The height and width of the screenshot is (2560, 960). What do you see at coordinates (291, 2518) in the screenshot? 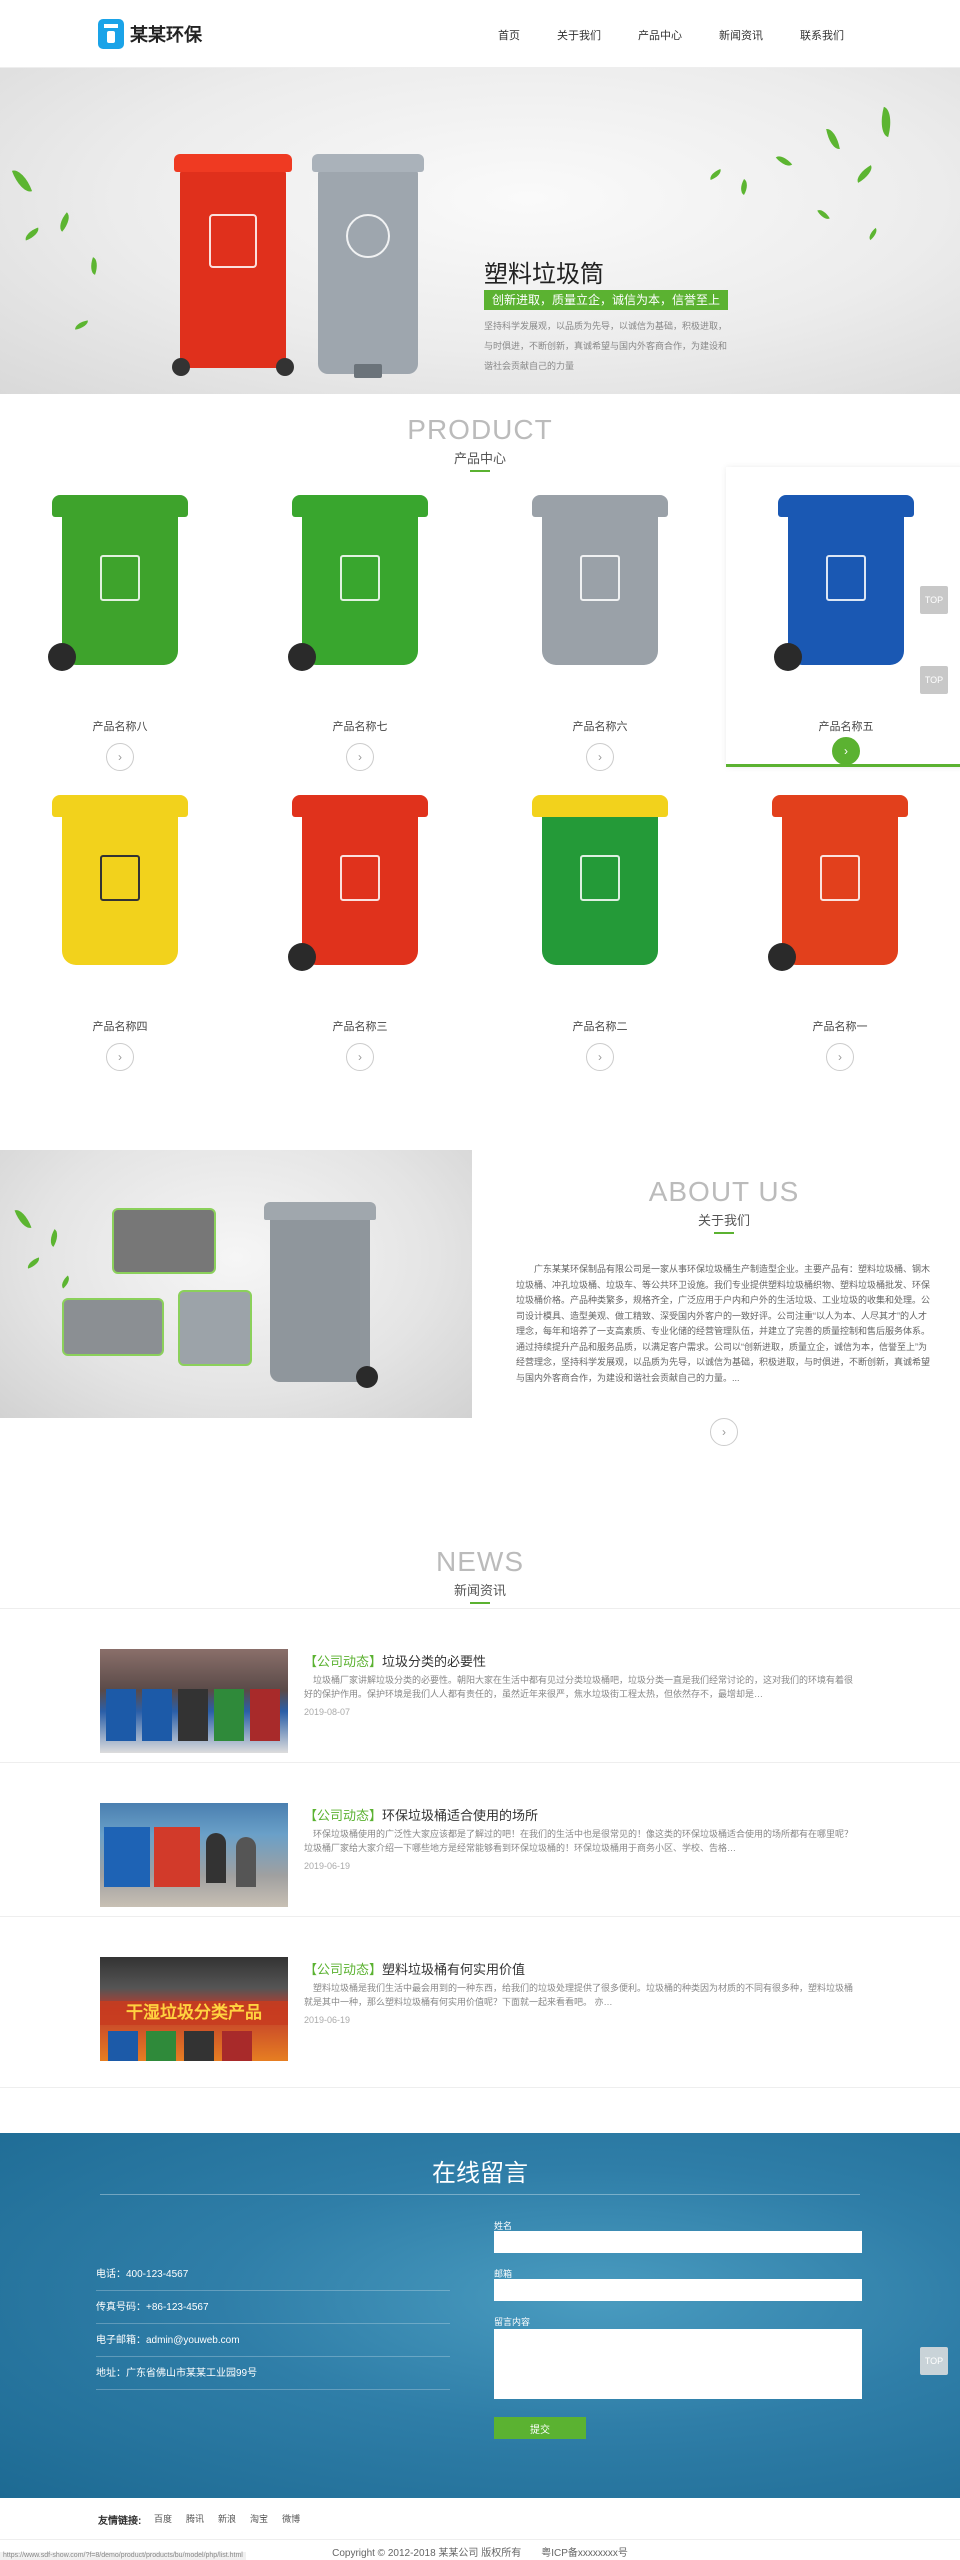
I see `link-weibo: 微博` at bounding box center [291, 2518].